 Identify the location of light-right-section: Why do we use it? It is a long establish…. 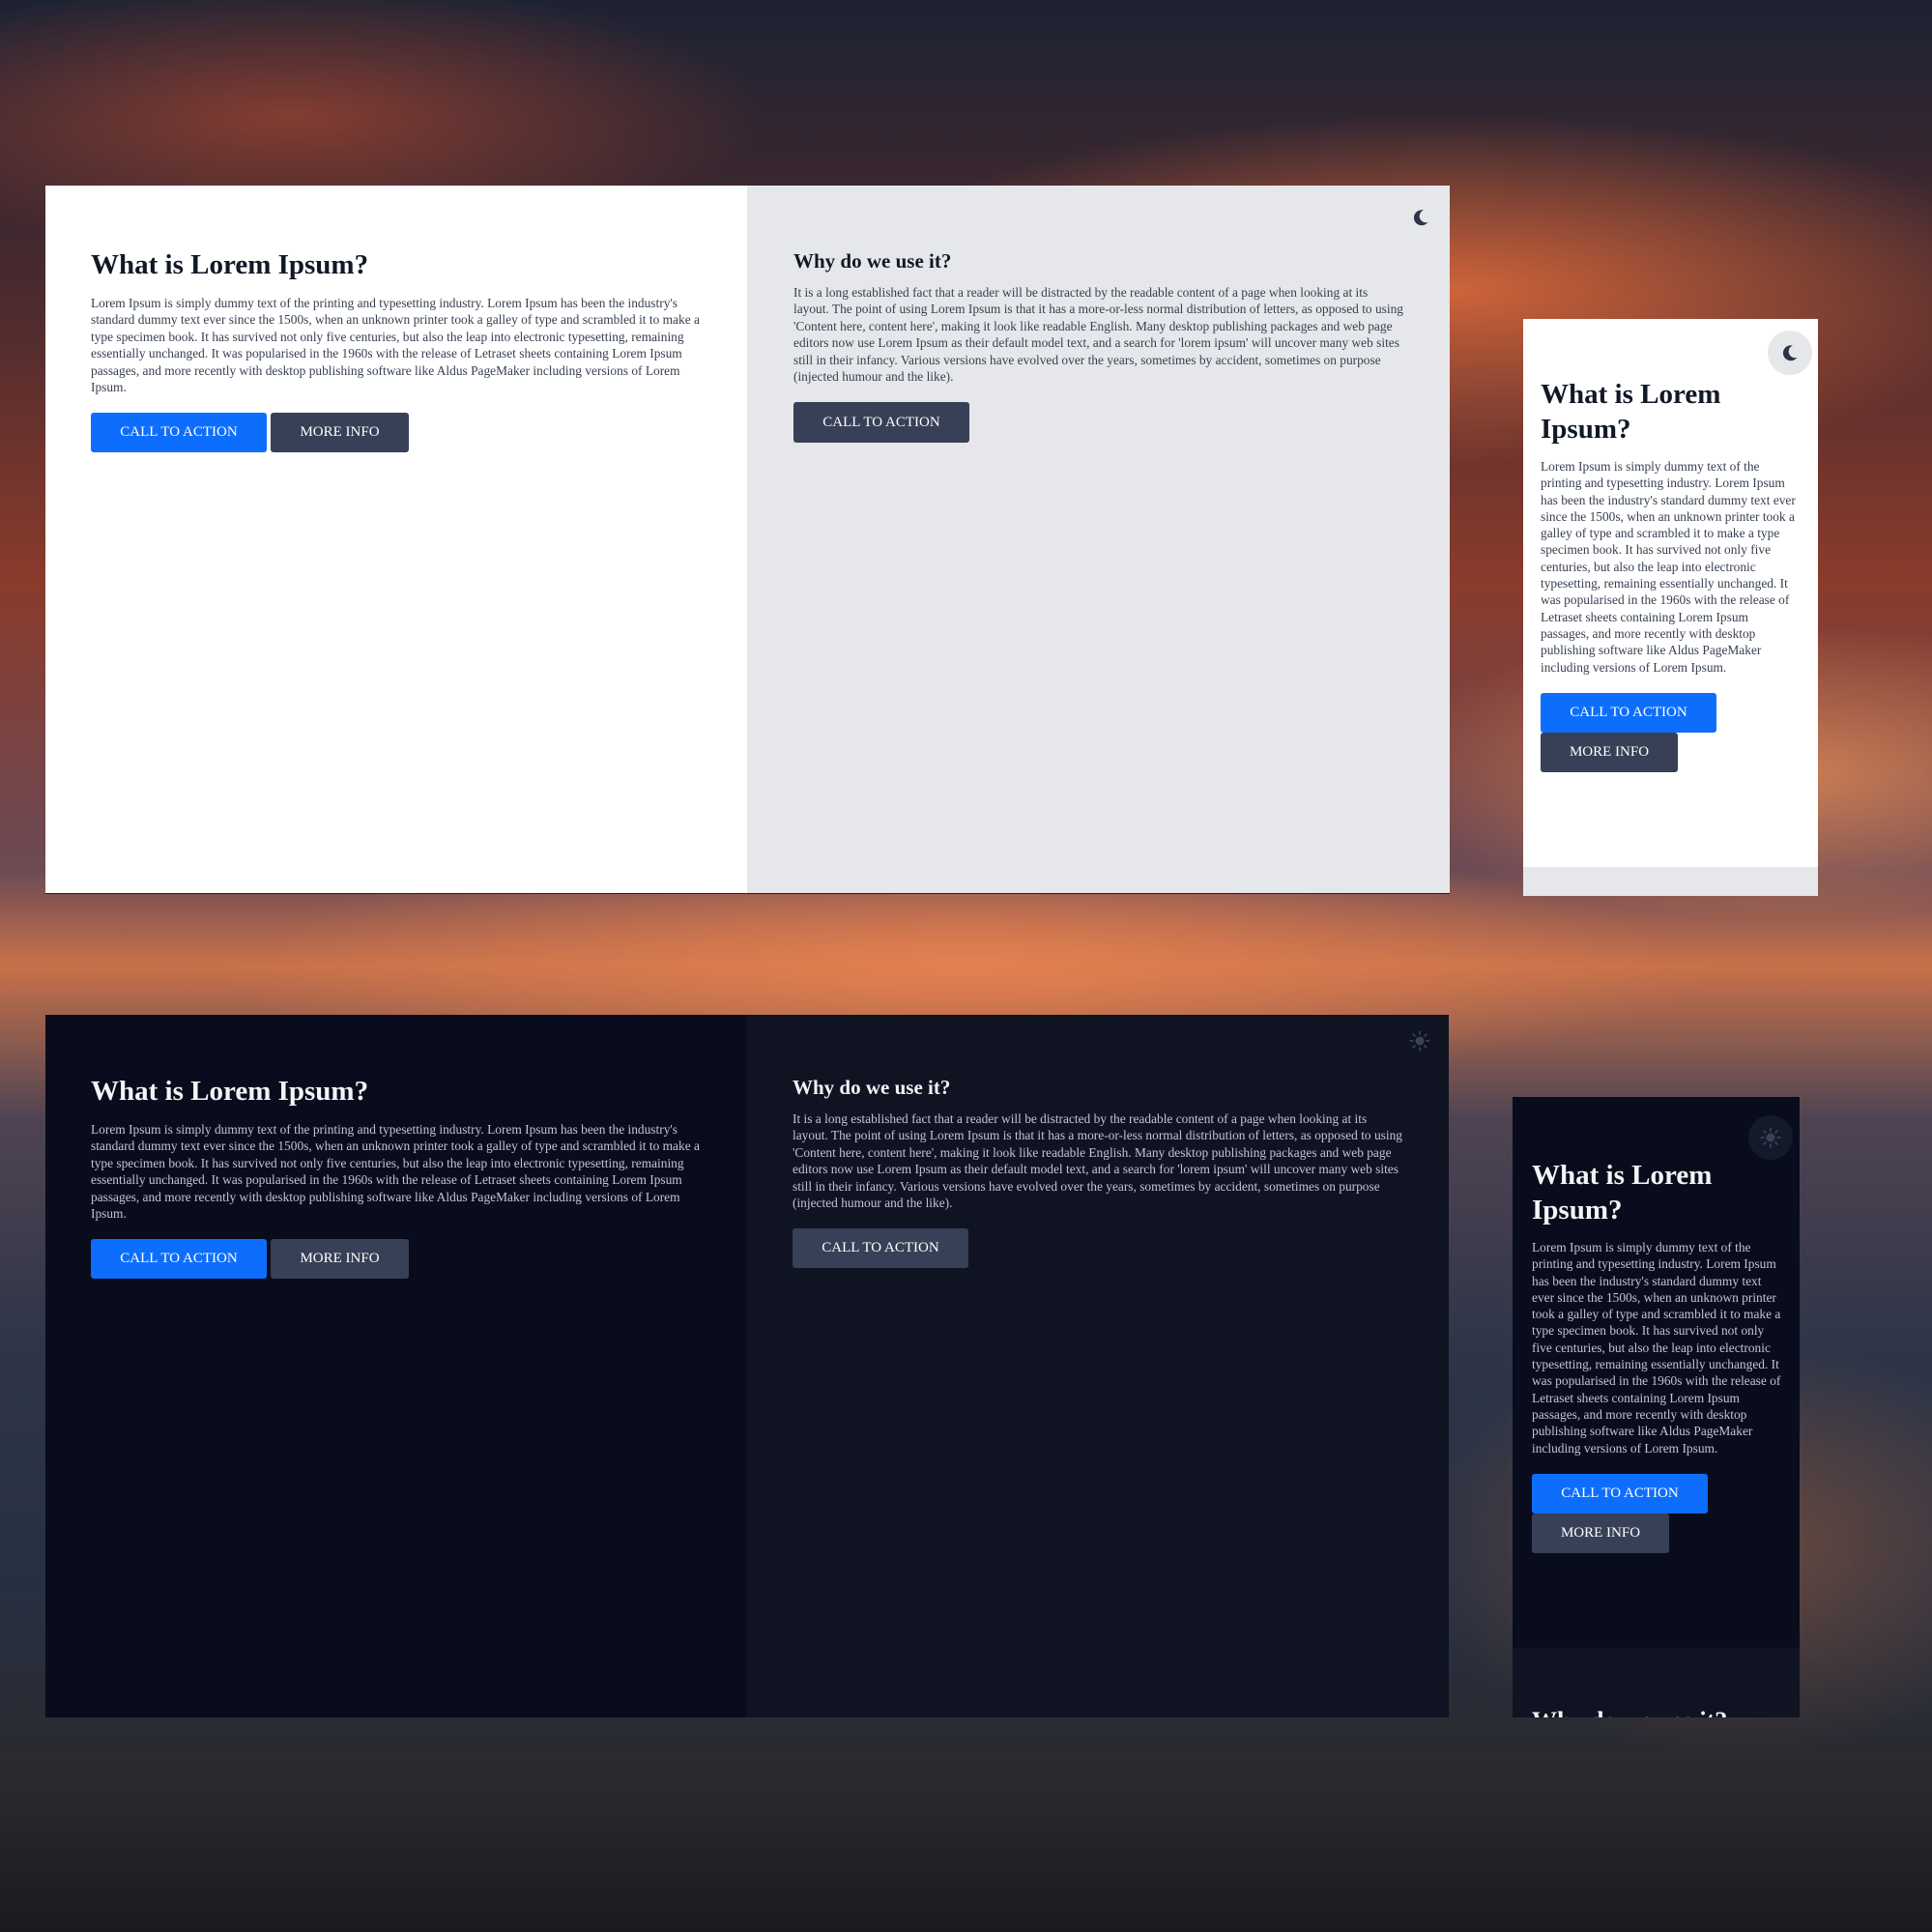
(1098, 539).